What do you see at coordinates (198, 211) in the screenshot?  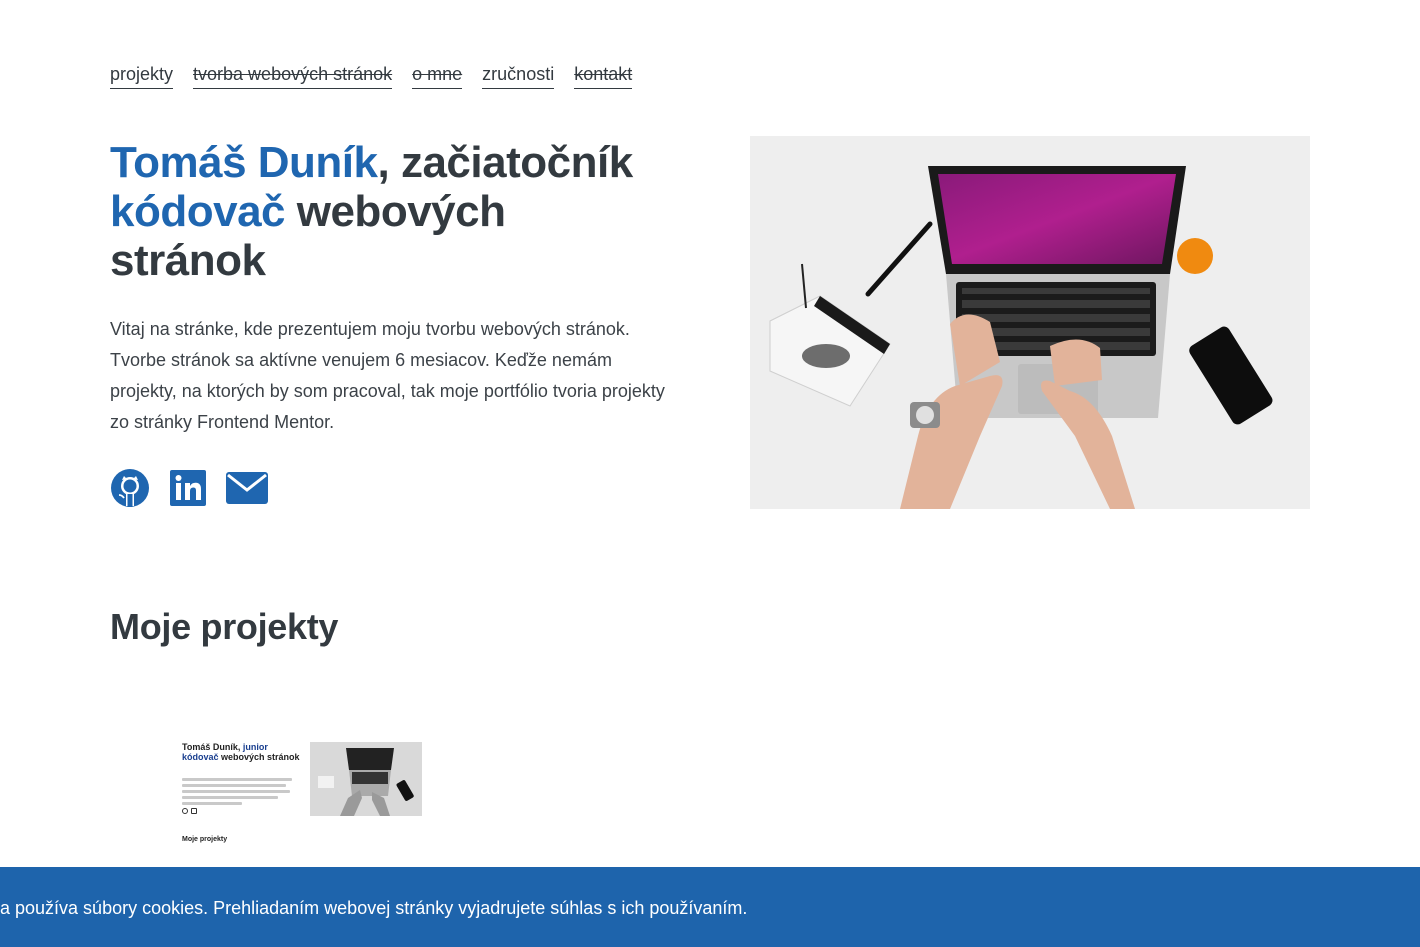 I see `hero-title-accent: kódovač` at bounding box center [198, 211].